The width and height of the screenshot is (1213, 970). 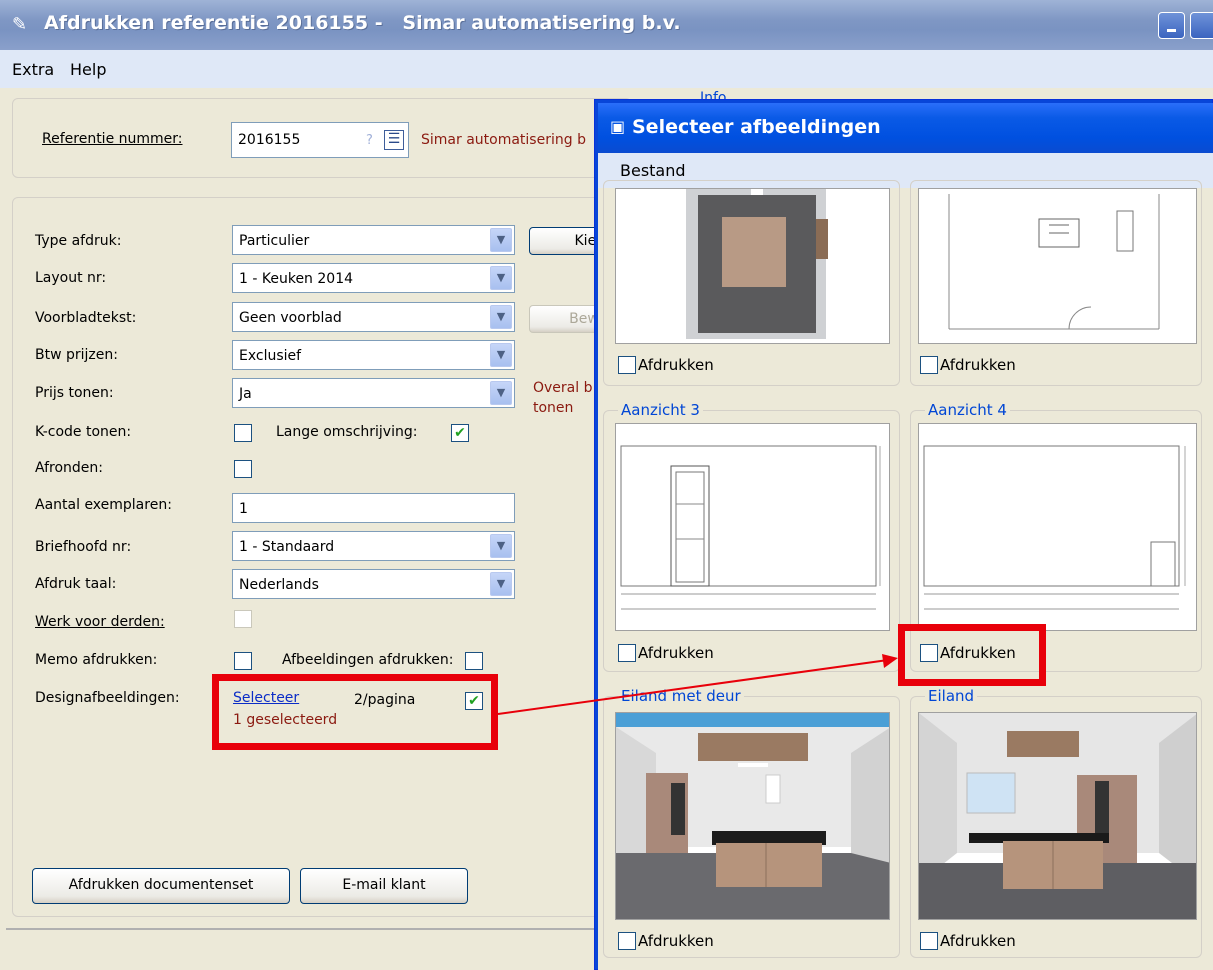 I want to click on afronden-checkbox, so click(x=243, y=469).